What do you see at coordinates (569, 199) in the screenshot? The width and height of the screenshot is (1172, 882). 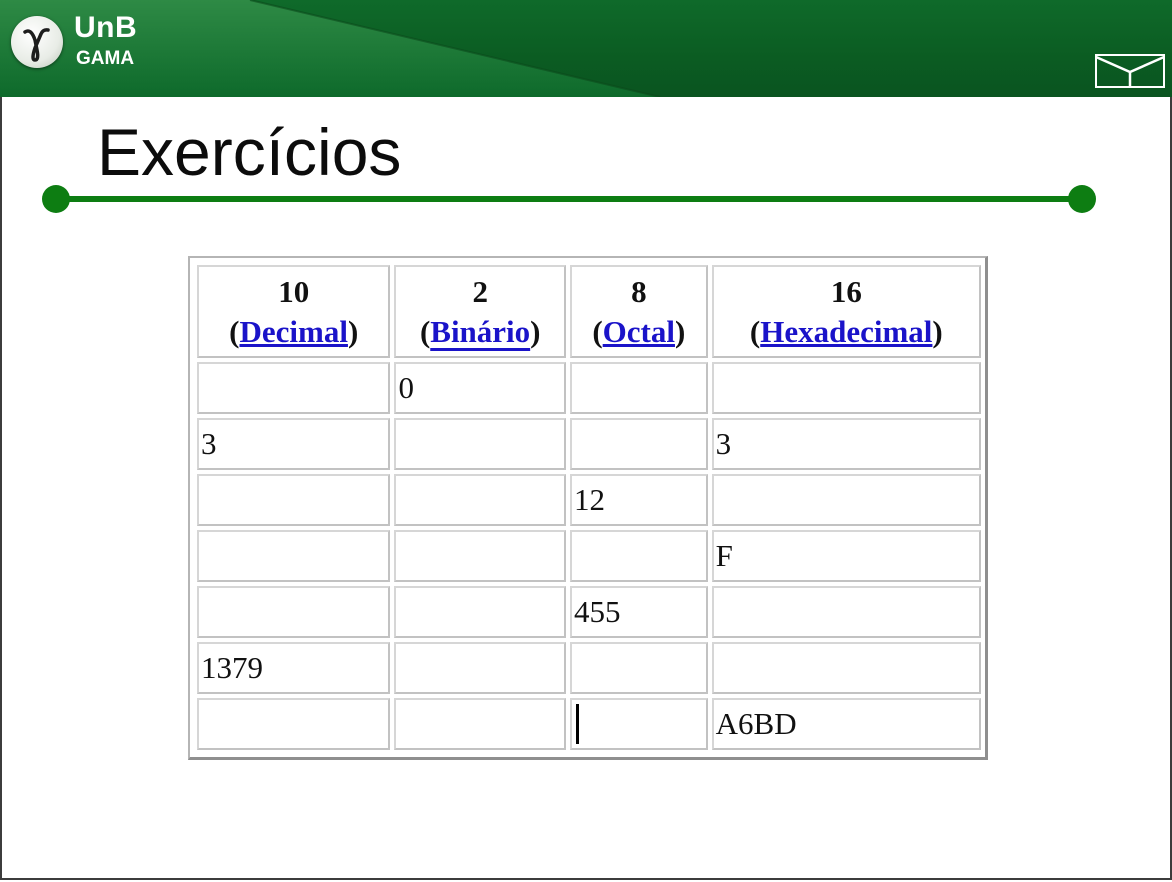 I see `title-underline` at bounding box center [569, 199].